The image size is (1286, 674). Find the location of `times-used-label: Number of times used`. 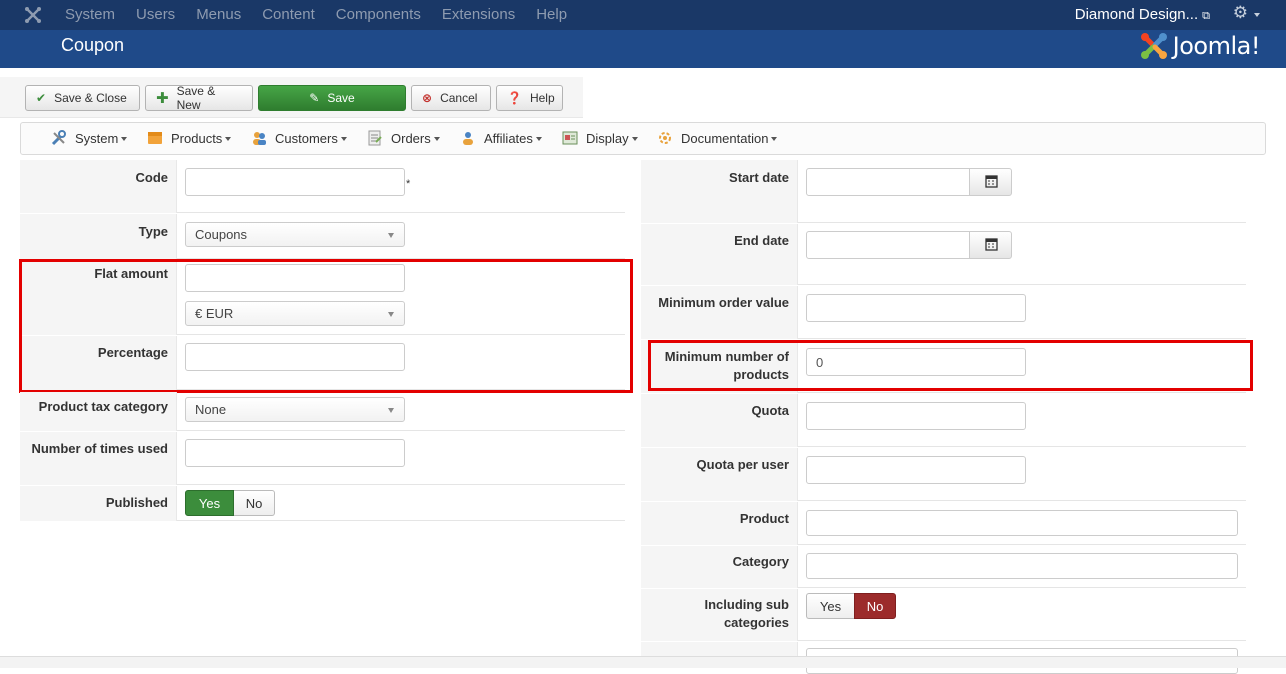

times-used-label: Number of times used is located at coordinates (98, 458).